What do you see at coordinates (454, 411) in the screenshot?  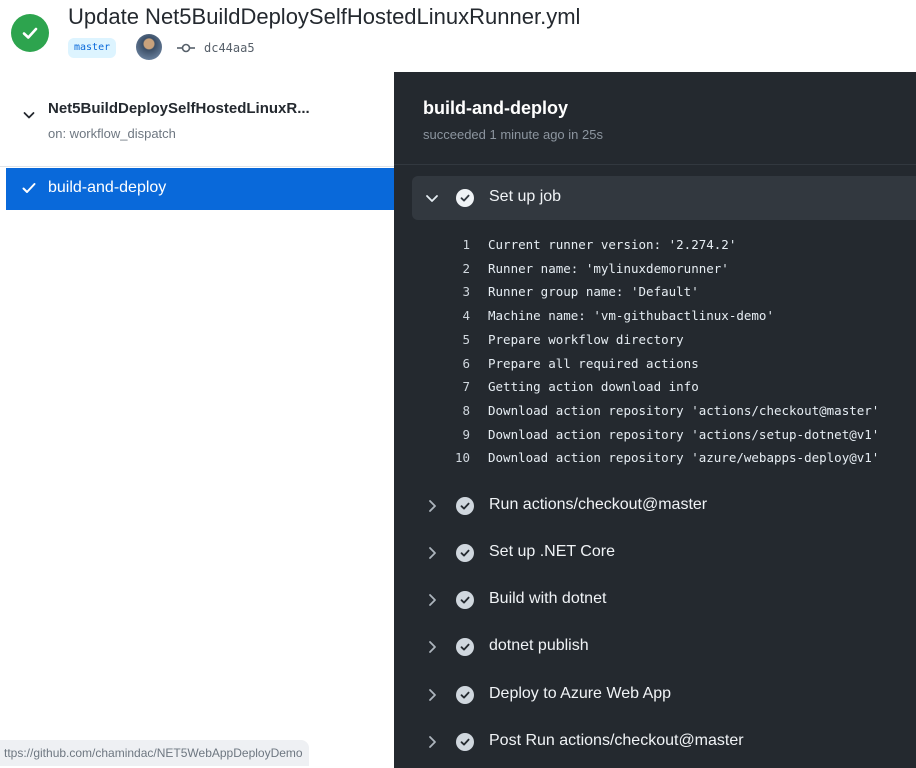 I see `line-number: 8` at bounding box center [454, 411].